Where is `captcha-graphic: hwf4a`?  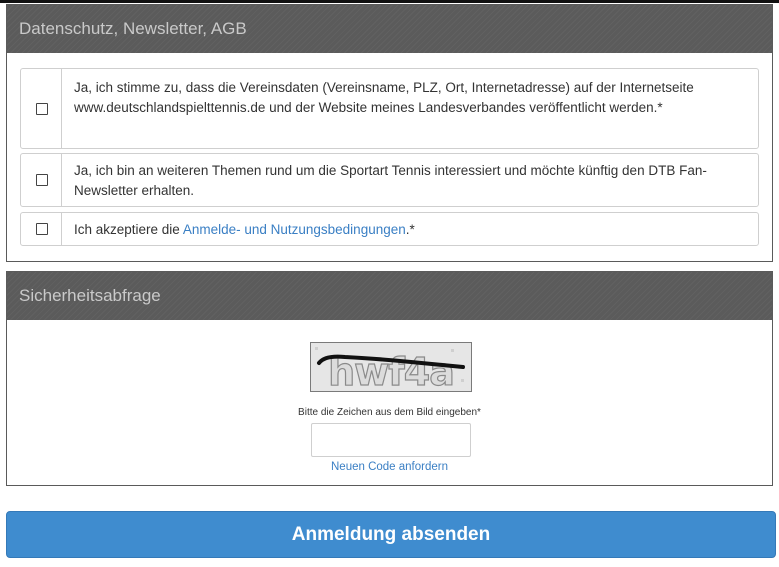 captcha-graphic: hwf4a is located at coordinates (391, 367).